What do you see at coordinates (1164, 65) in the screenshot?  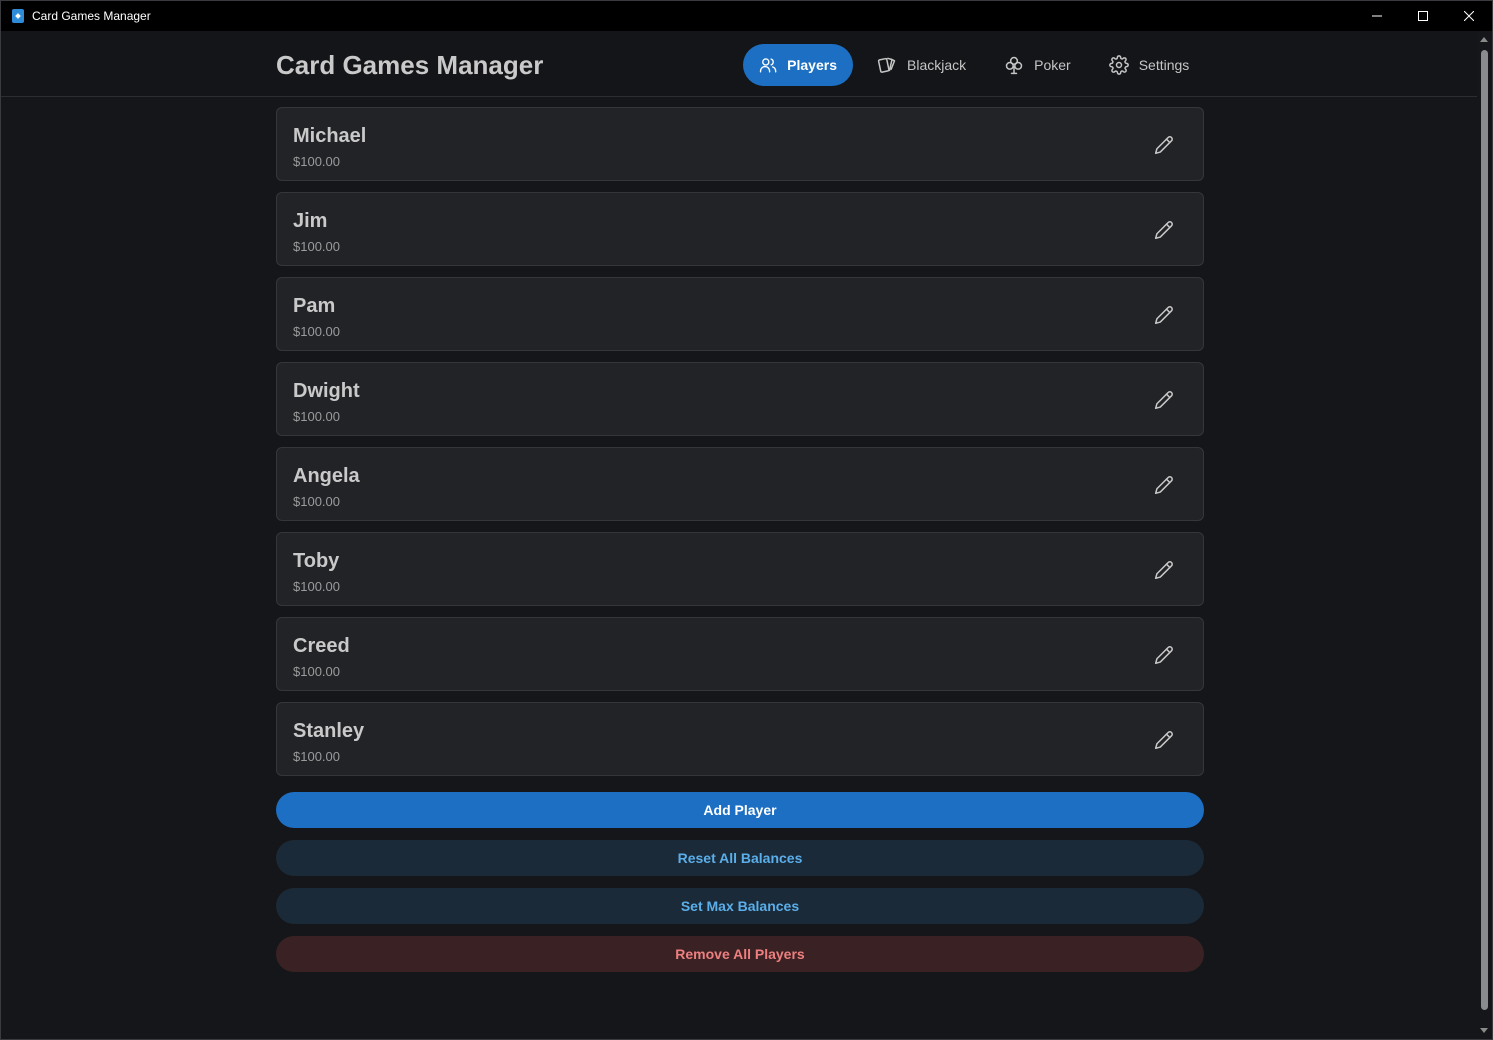 I see `tab-settings-label: Settings` at bounding box center [1164, 65].